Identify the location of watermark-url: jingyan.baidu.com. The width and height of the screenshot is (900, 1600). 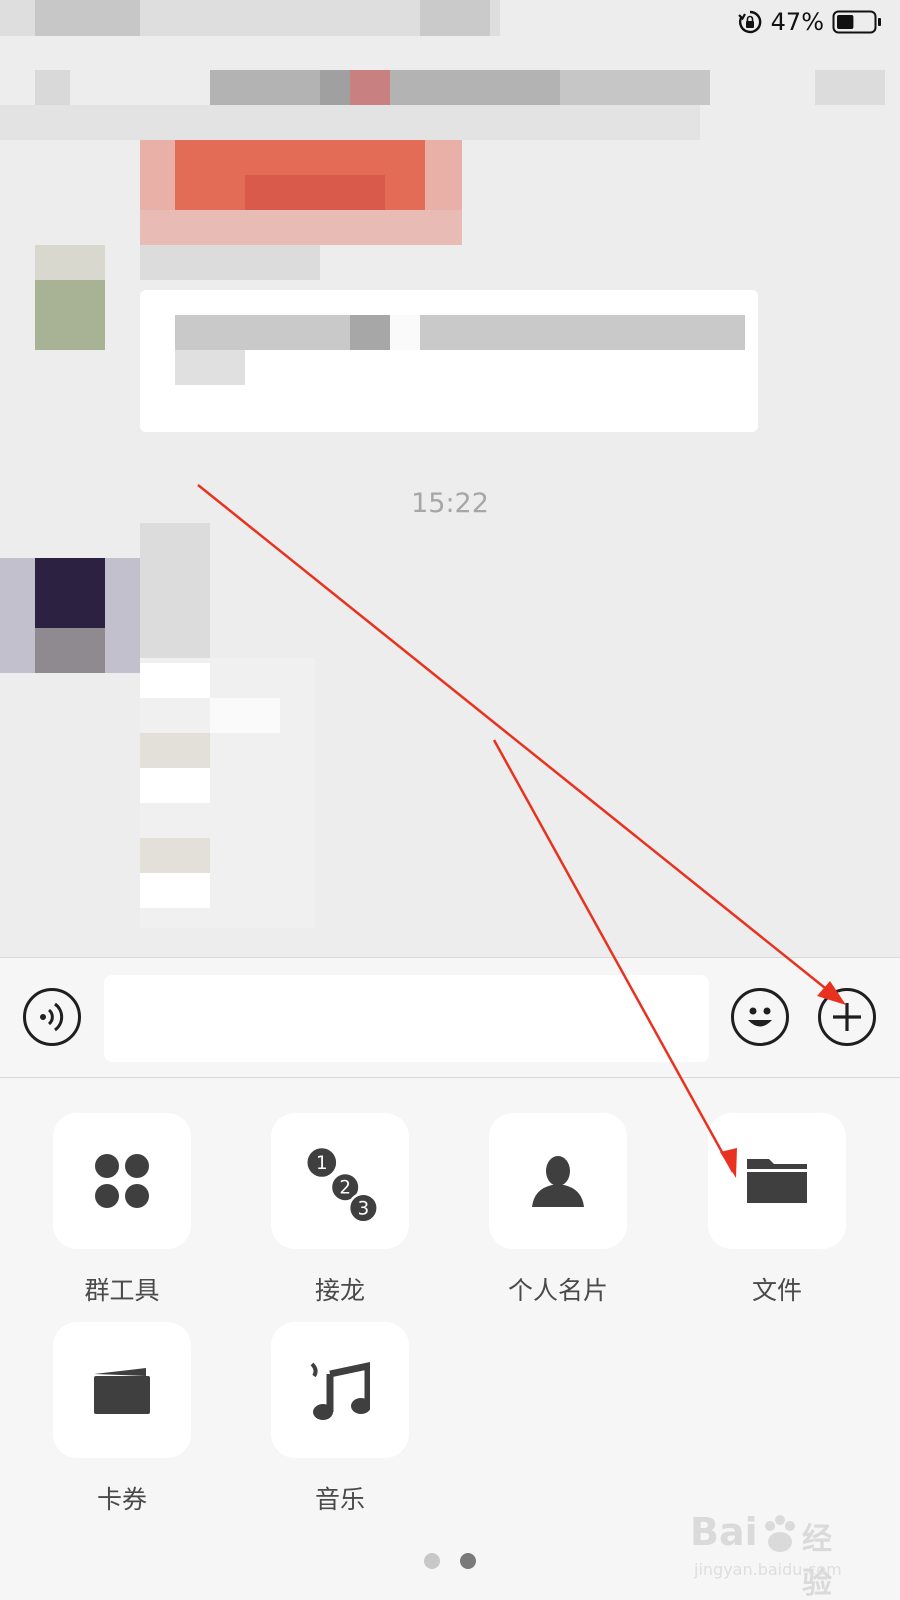
(768, 1569).